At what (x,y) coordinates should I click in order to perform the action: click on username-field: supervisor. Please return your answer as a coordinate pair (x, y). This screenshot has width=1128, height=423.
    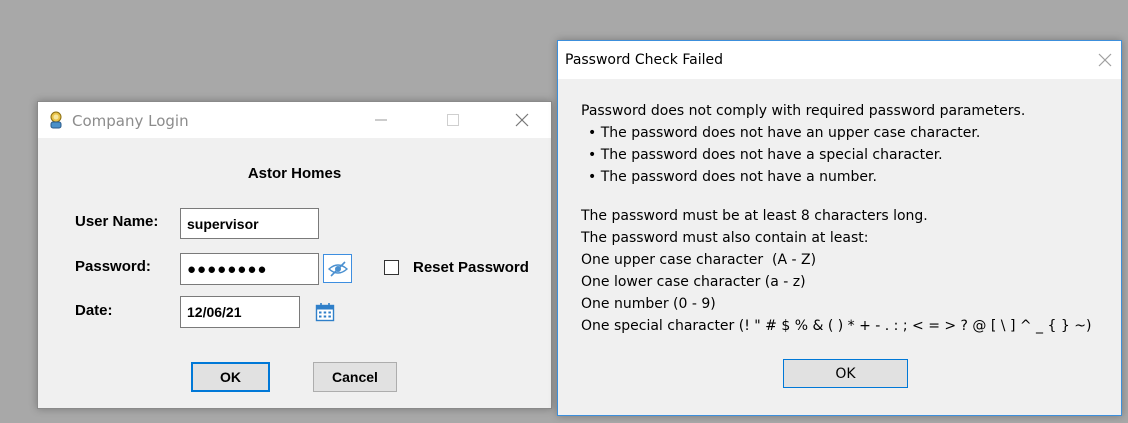
    Looking at the image, I should click on (249, 223).